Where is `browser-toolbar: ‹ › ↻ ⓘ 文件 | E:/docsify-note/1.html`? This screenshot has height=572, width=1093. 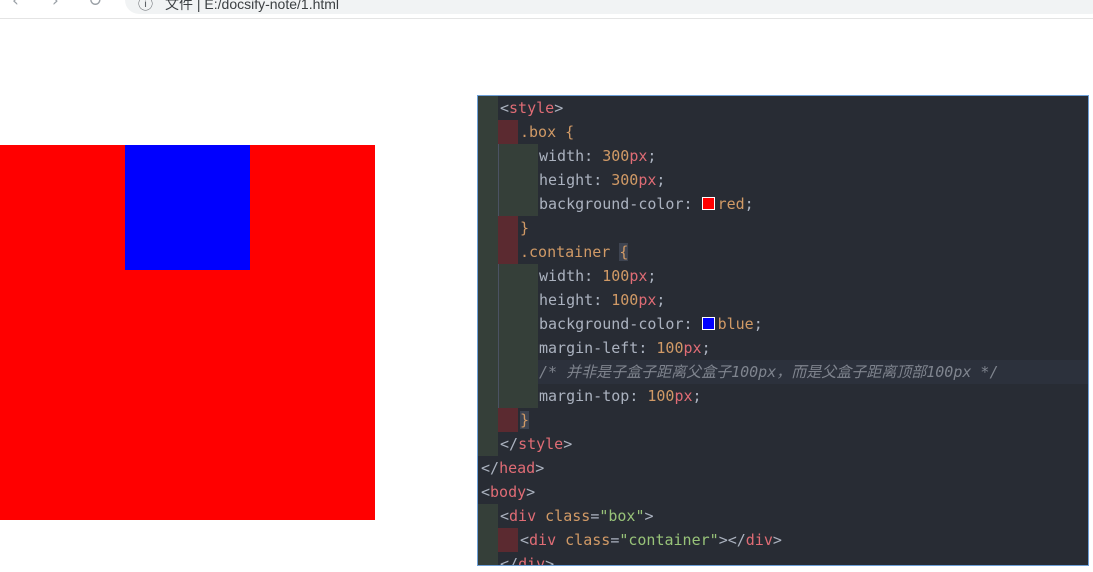
browser-toolbar: ‹ › ↻ ⓘ 文件 | E:/docsify-note/1.html is located at coordinates (546, 9).